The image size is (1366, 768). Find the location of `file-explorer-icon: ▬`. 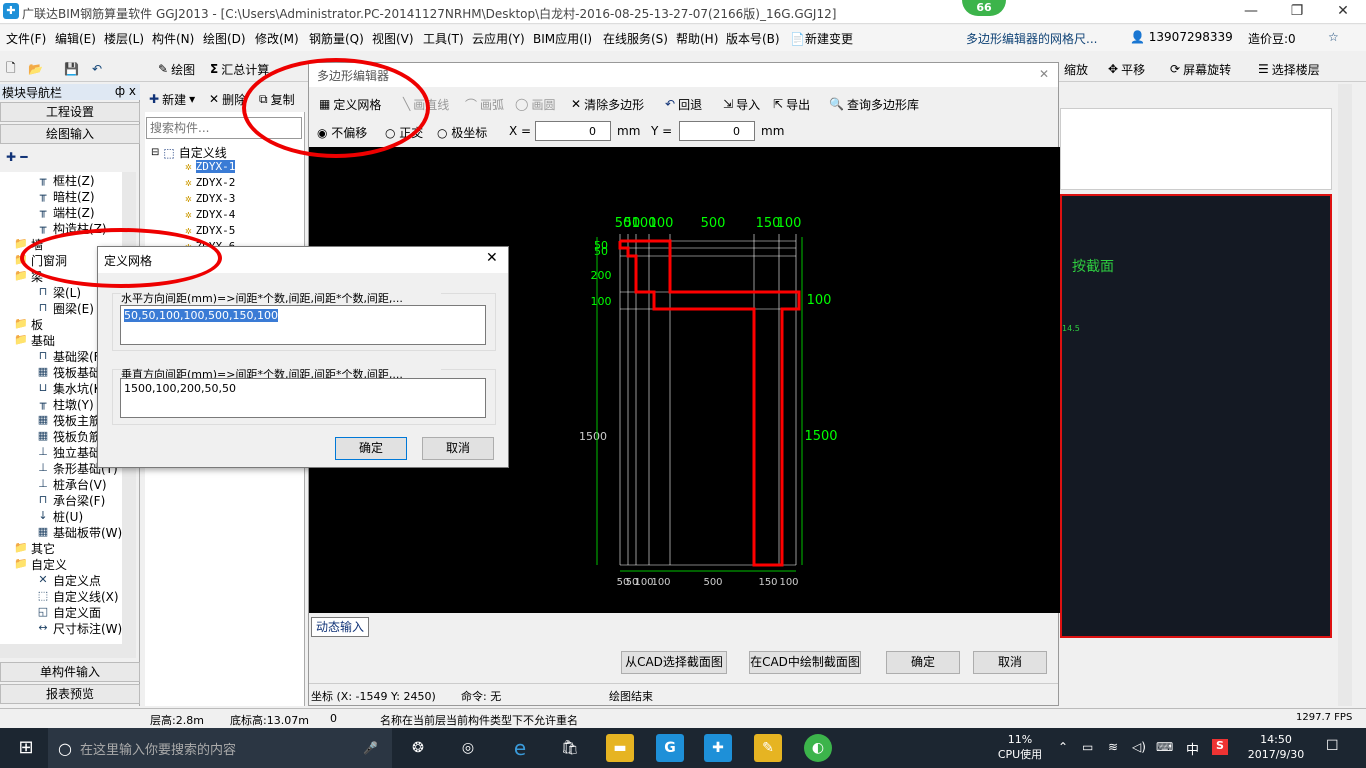

file-explorer-icon: ▬ is located at coordinates (620, 748).